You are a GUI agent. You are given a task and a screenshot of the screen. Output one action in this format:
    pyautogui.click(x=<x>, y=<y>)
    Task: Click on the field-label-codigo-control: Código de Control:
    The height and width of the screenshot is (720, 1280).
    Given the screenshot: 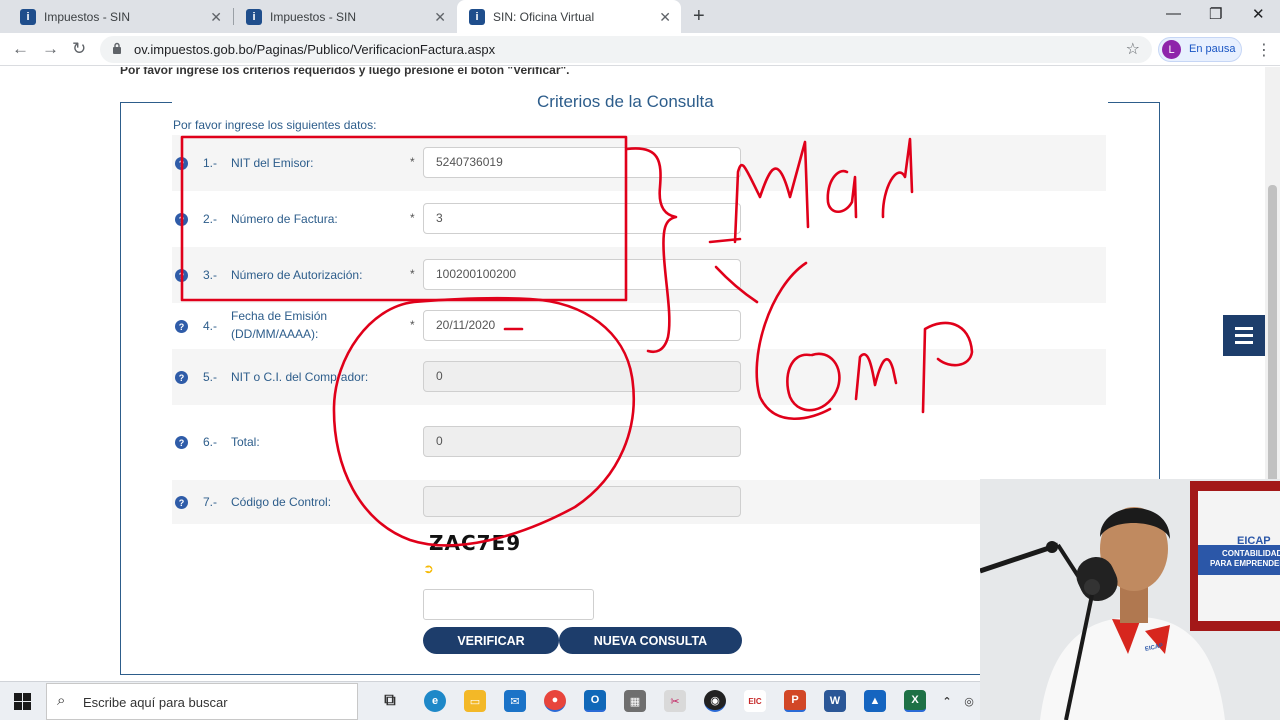 What is the action you would take?
    pyautogui.click(x=281, y=502)
    